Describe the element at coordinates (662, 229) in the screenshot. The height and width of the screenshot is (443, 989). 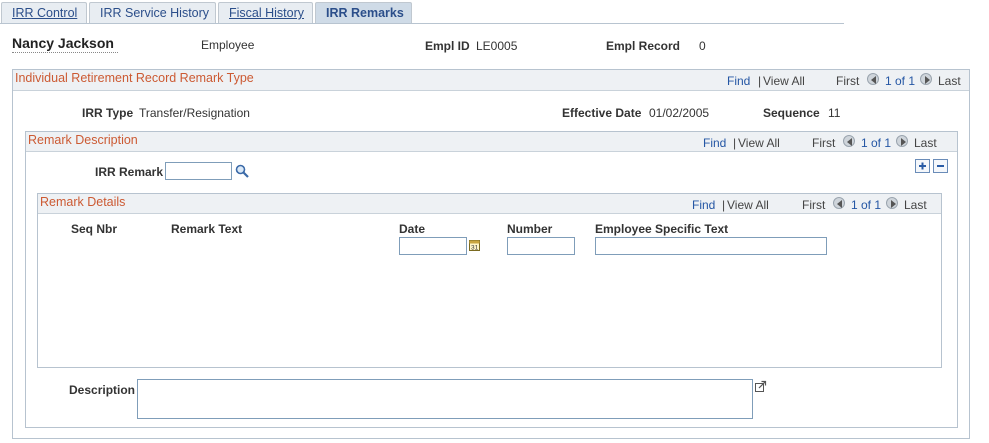
I see `col-employee-specific-text: Employee Specific Text` at that location.